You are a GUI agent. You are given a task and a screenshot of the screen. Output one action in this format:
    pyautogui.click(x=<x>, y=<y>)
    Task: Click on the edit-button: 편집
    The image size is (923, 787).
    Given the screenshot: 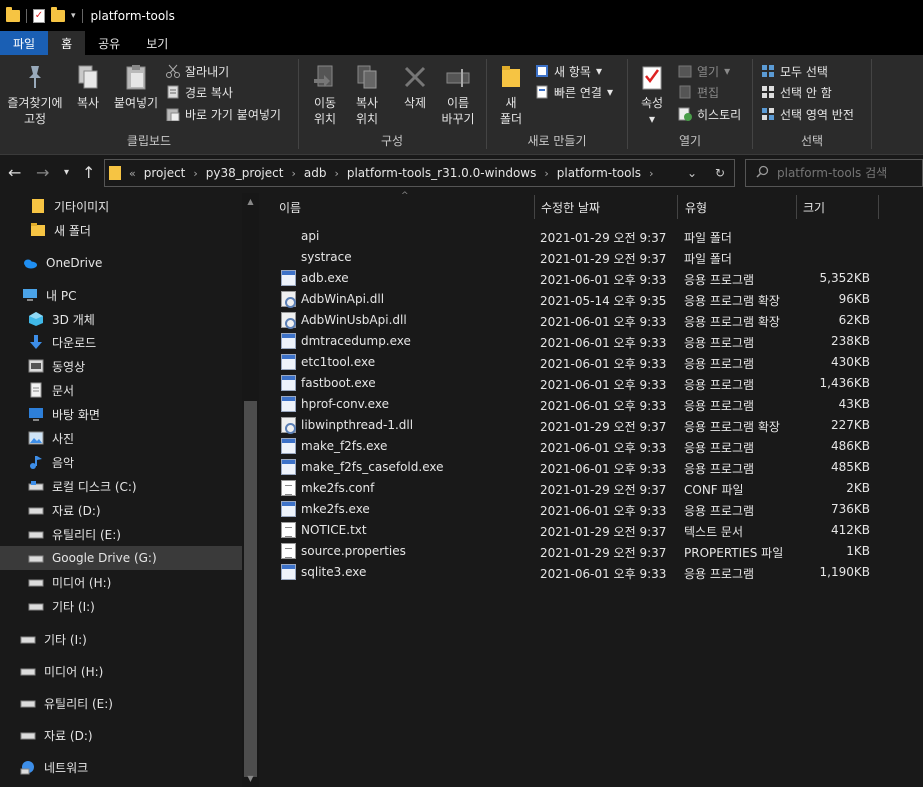 What is the action you would take?
    pyautogui.click(x=698, y=92)
    